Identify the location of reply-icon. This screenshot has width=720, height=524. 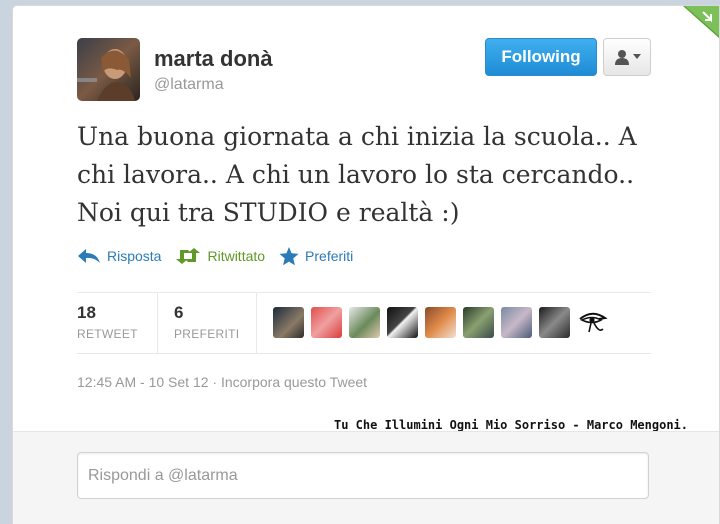
(89, 256).